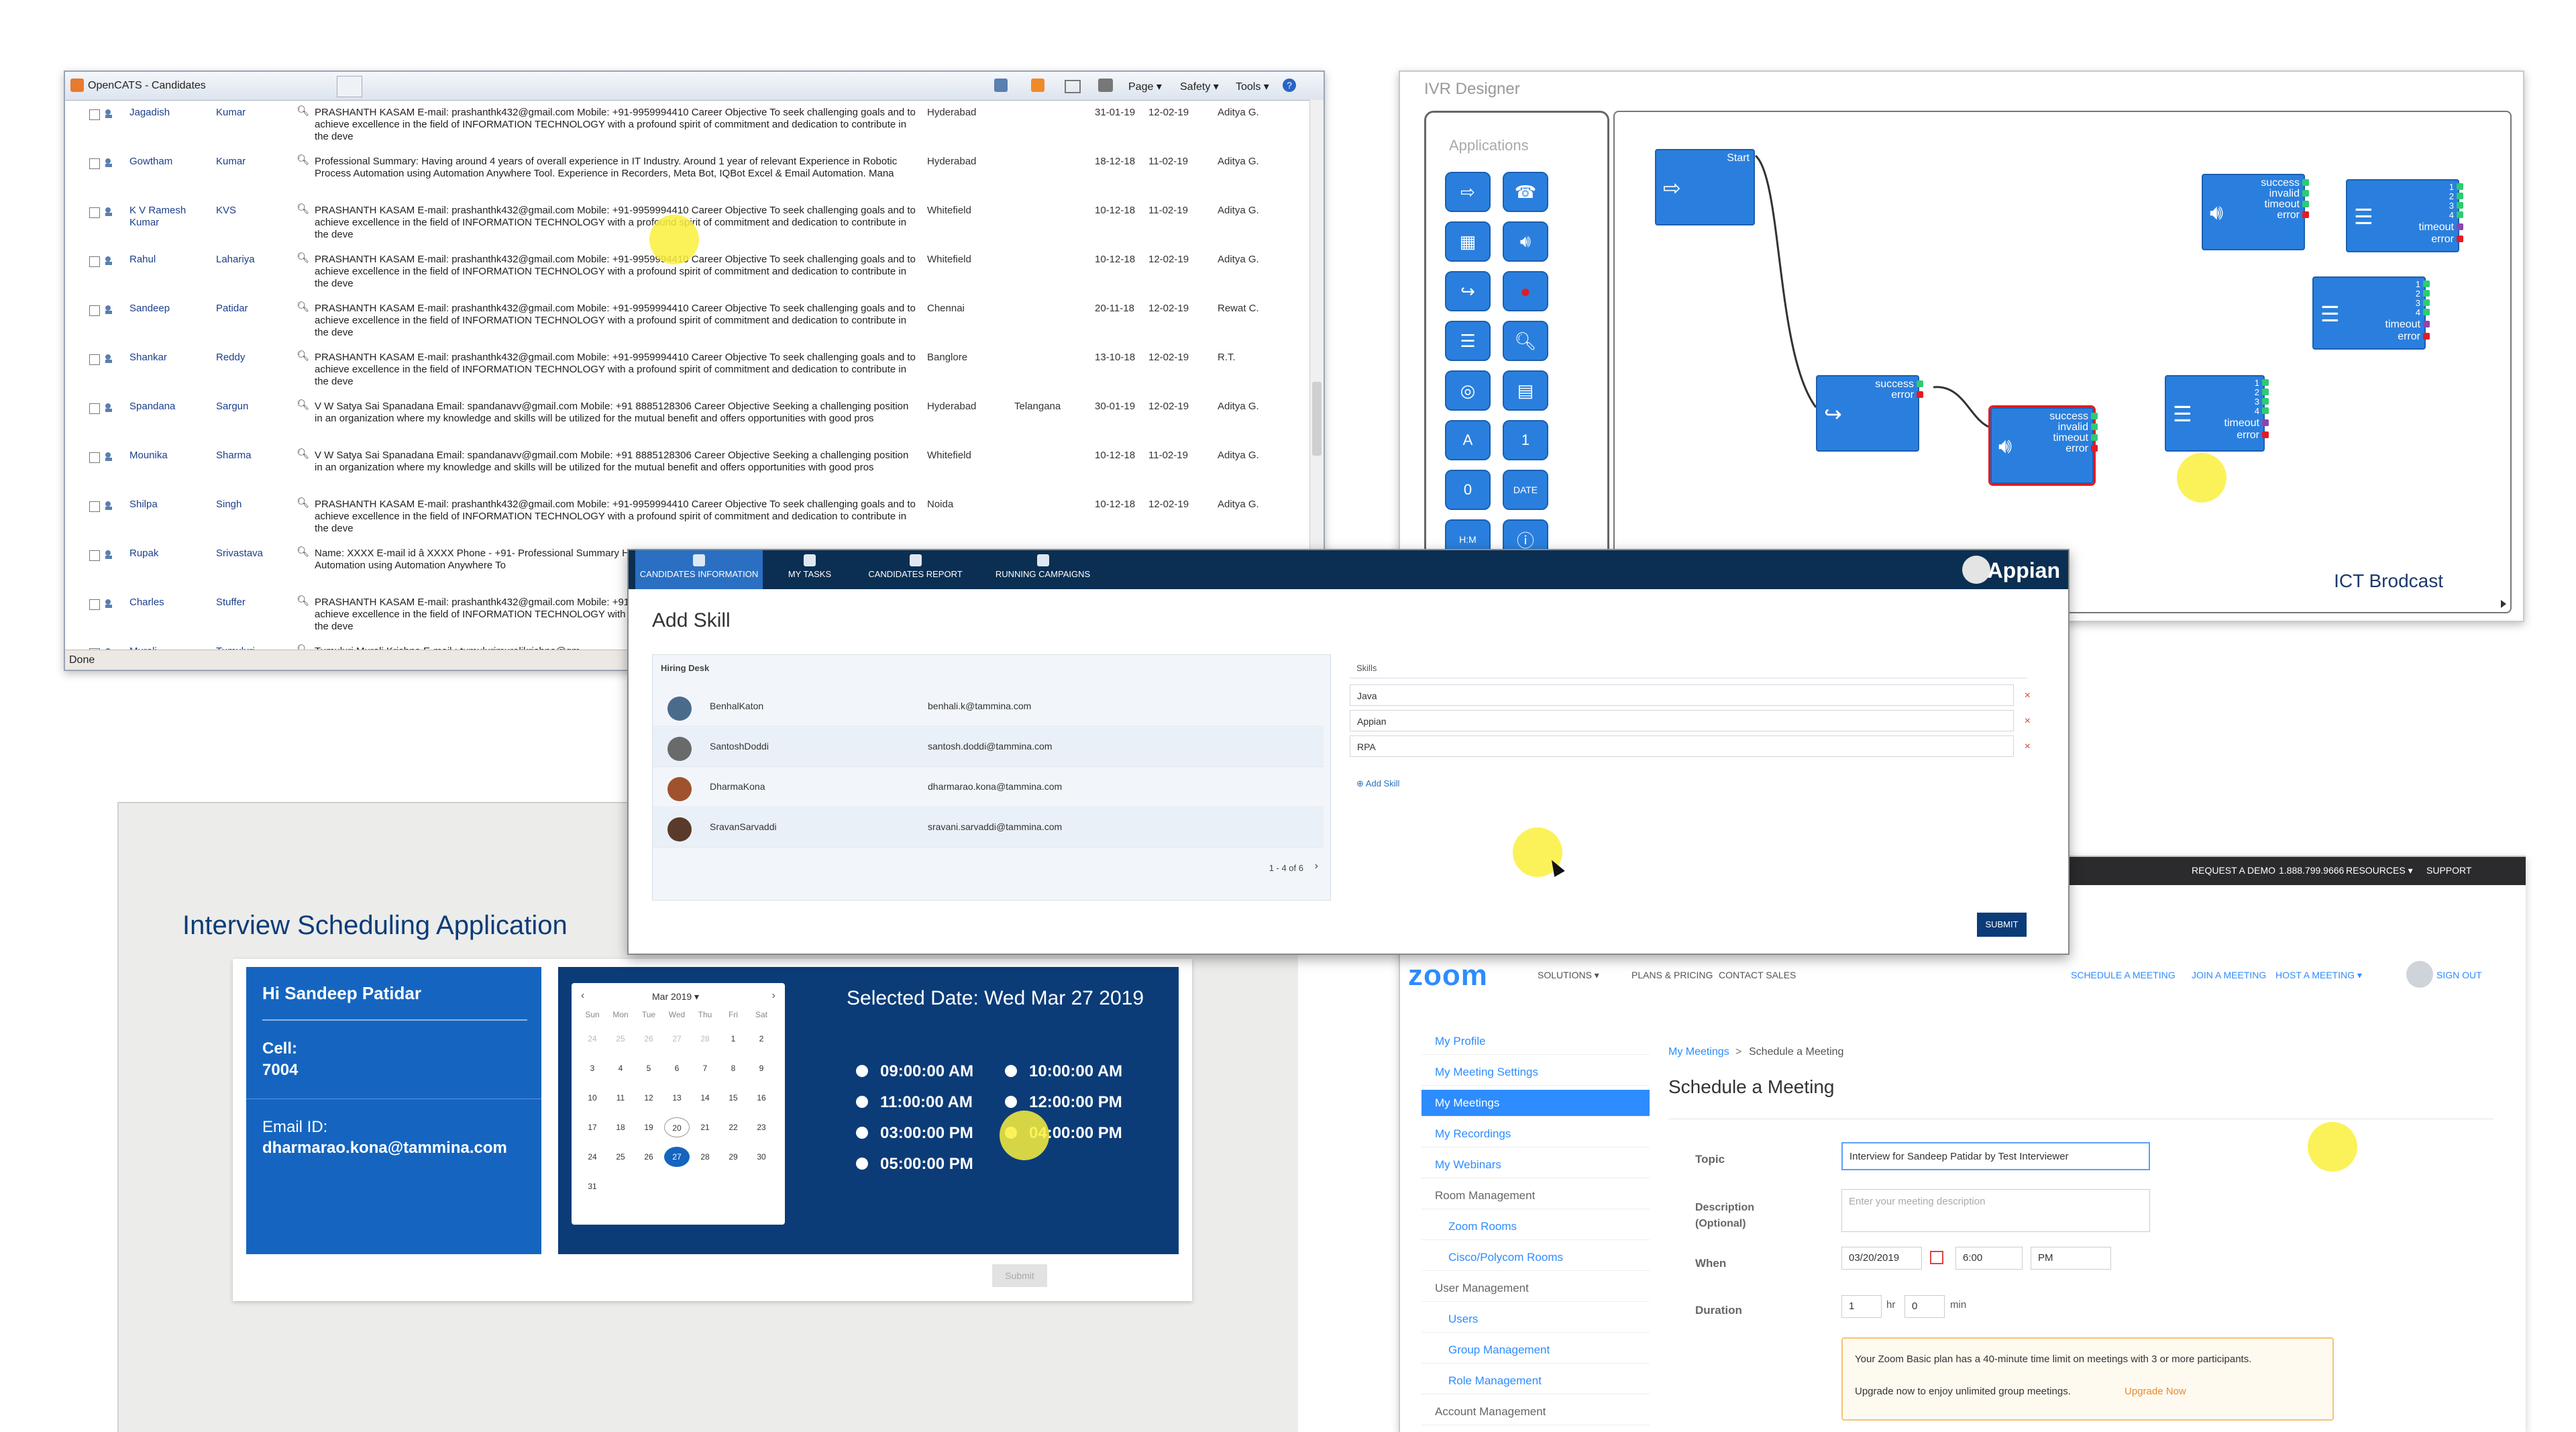 The width and height of the screenshot is (2576, 1432). What do you see at coordinates (2002, 925) in the screenshot?
I see `submit-button: SUBMIT` at bounding box center [2002, 925].